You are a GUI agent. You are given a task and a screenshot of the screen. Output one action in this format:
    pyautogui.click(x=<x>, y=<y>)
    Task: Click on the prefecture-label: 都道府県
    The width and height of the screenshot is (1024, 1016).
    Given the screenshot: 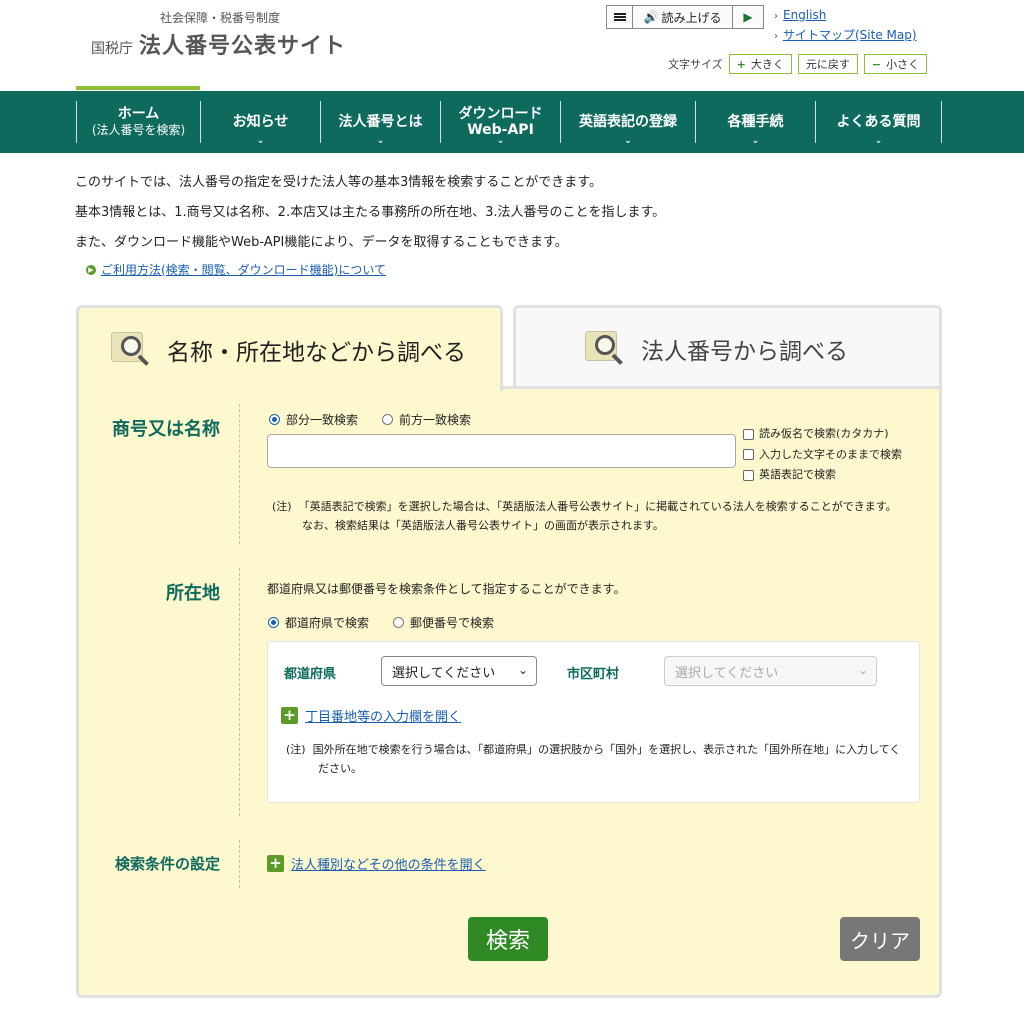 What is the action you would take?
    pyautogui.click(x=310, y=674)
    